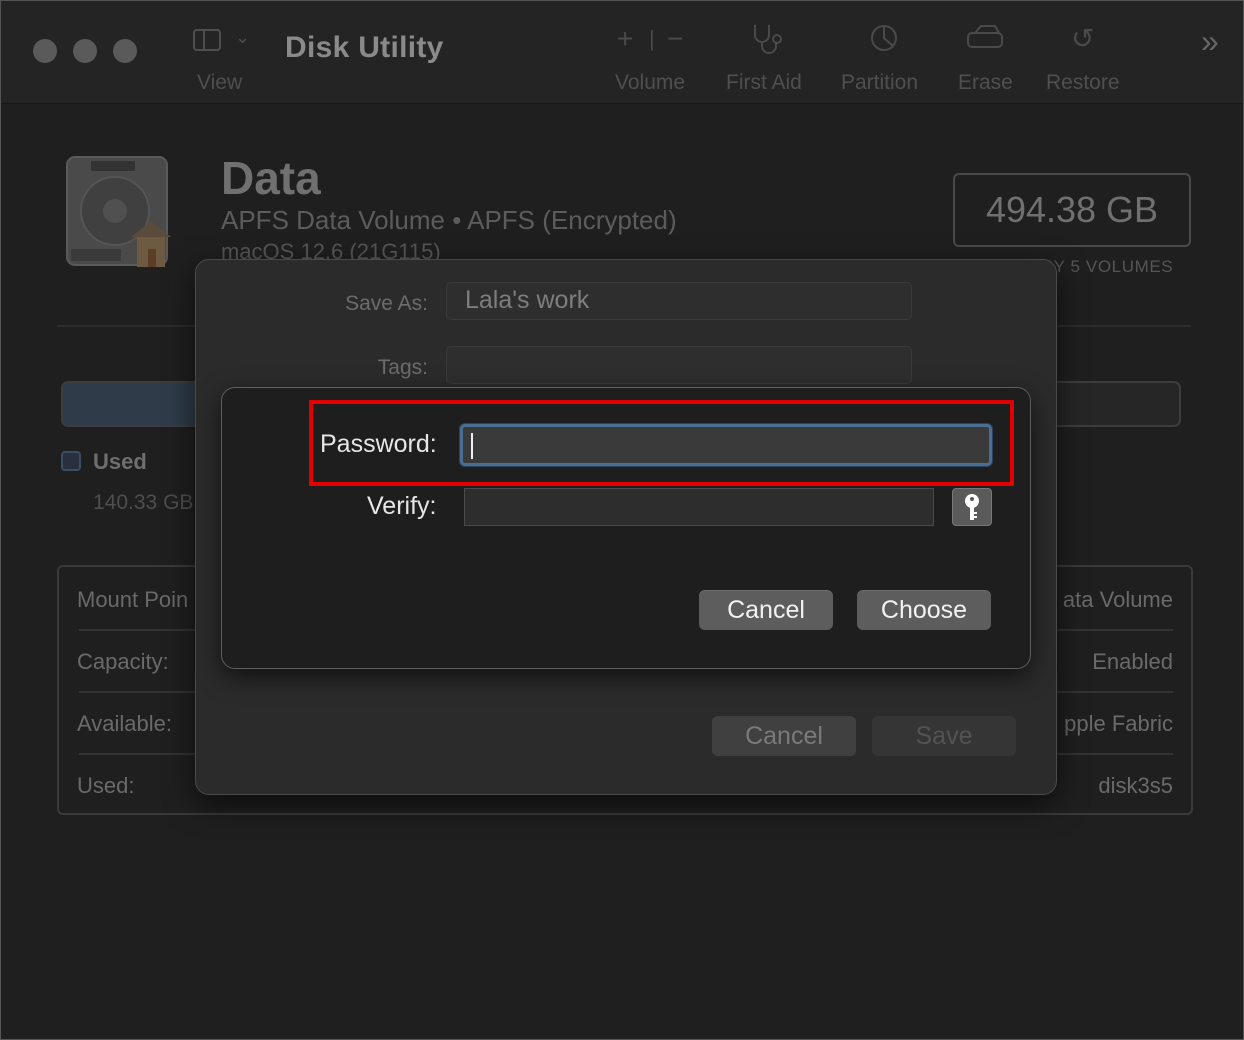 The height and width of the screenshot is (1040, 1244). What do you see at coordinates (661, 443) in the screenshot?
I see `password-highlight-box` at bounding box center [661, 443].